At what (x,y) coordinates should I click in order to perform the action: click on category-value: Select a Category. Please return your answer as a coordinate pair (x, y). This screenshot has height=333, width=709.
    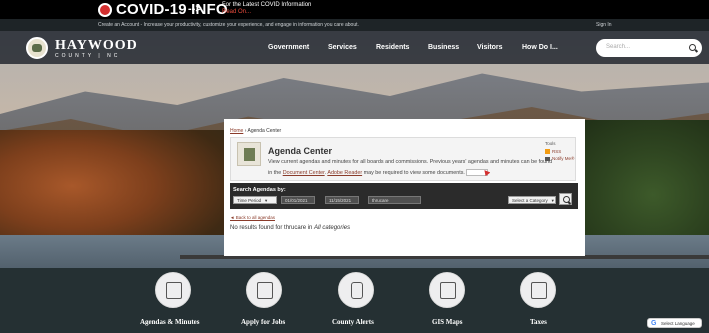
    Looking at the image, I should click on (530, 200).